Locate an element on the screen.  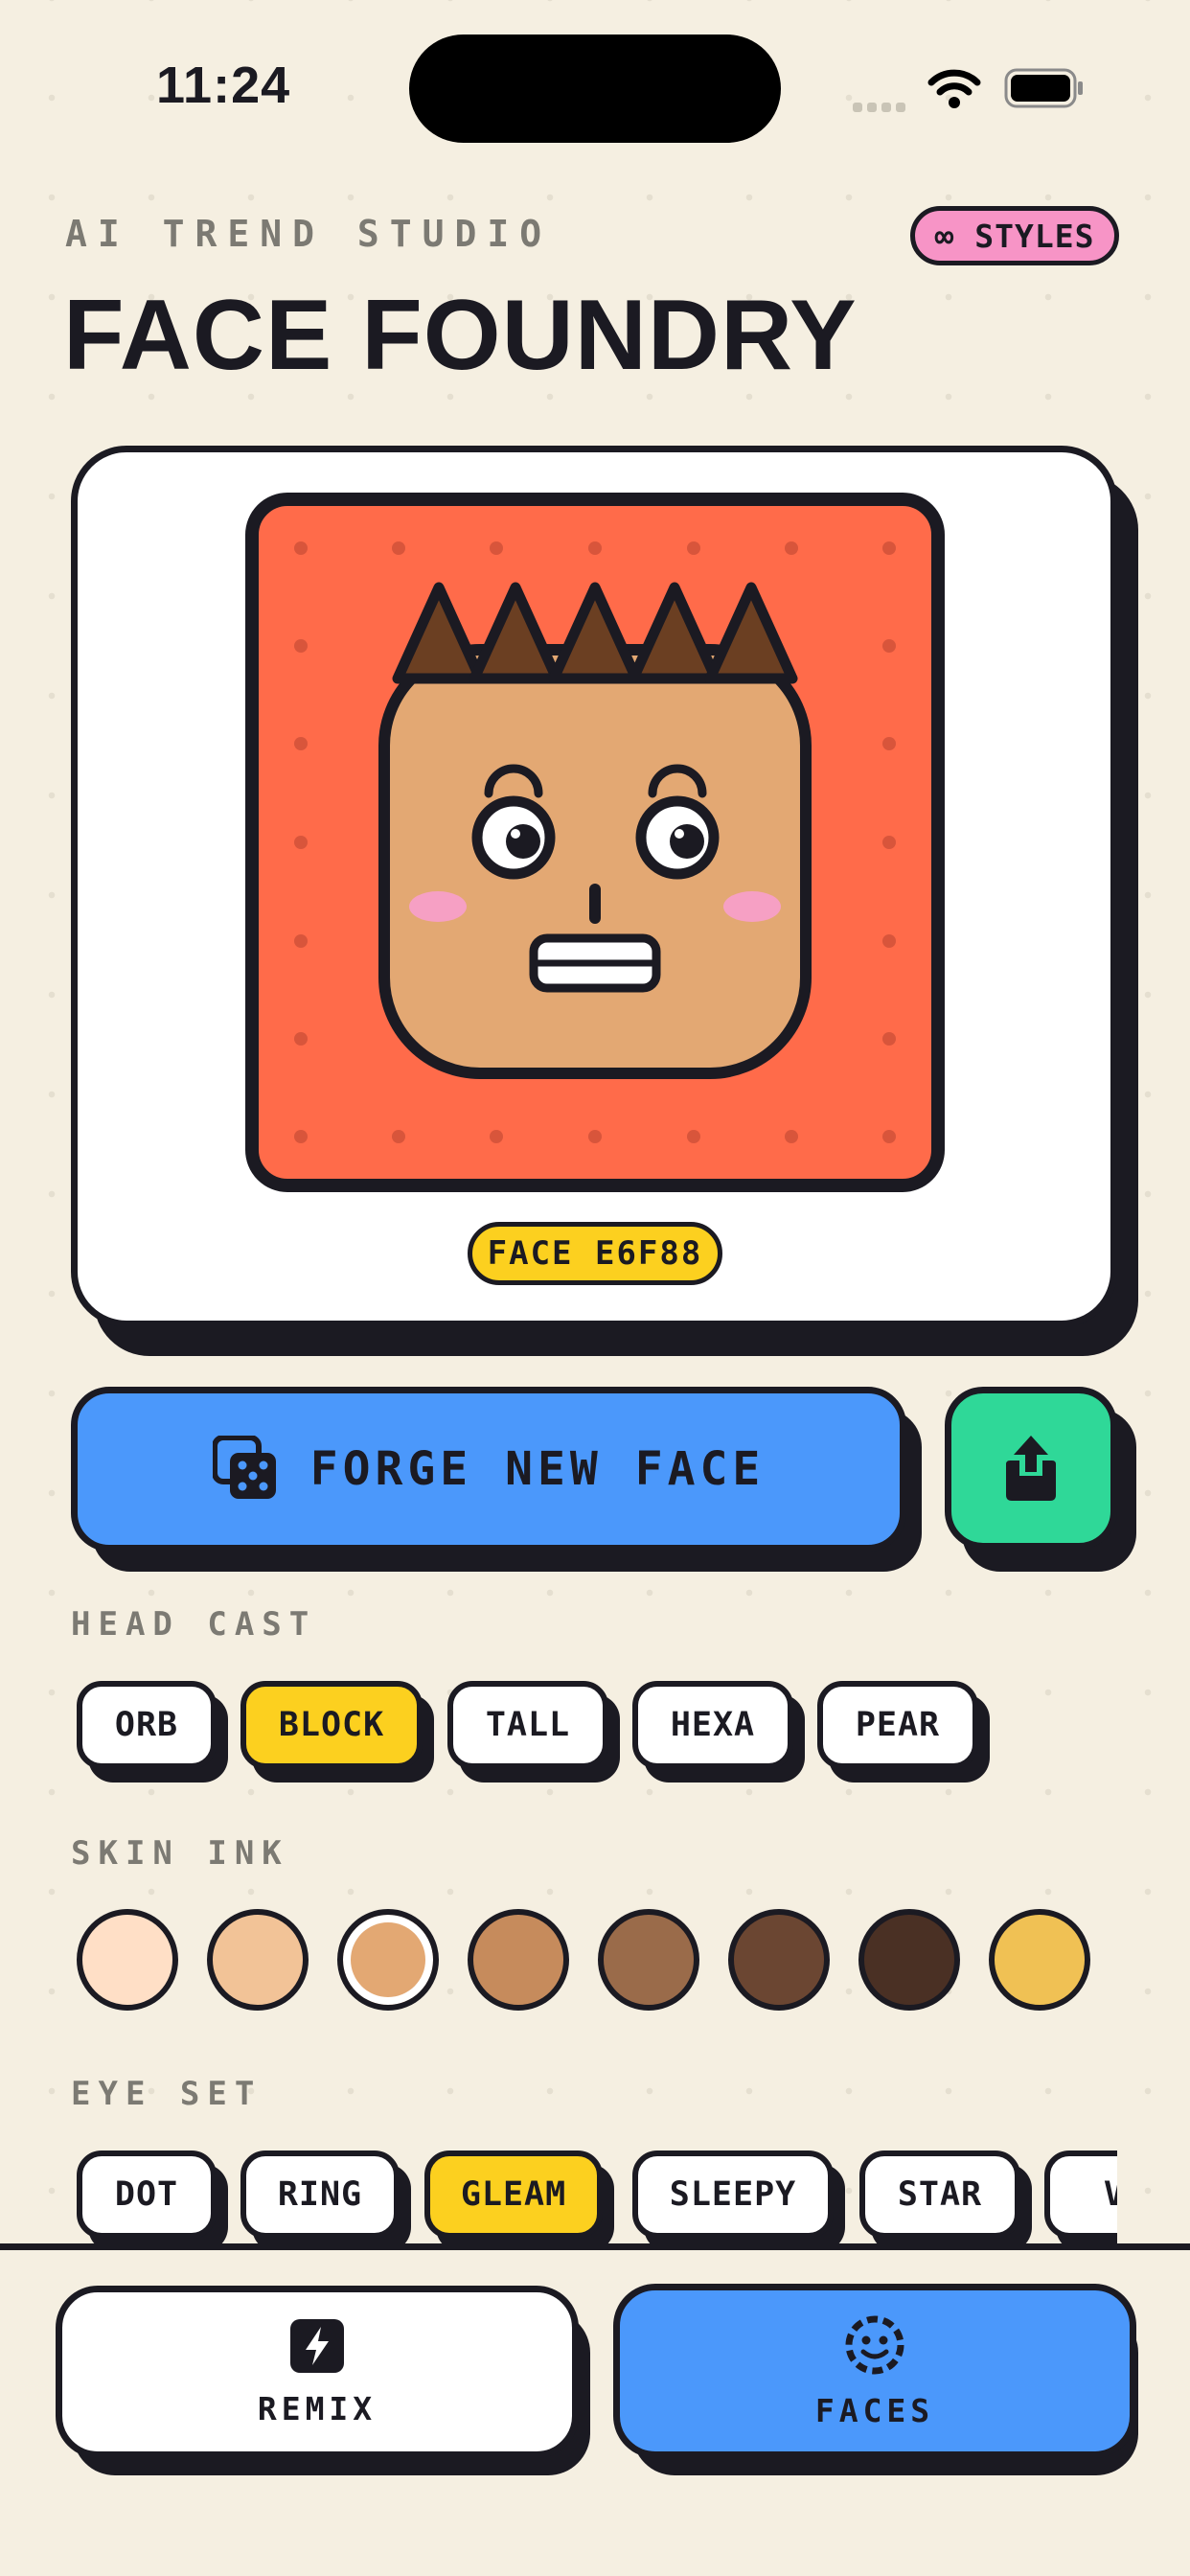
eye-set-chip: STAR is located at coordinates (940, 2194).